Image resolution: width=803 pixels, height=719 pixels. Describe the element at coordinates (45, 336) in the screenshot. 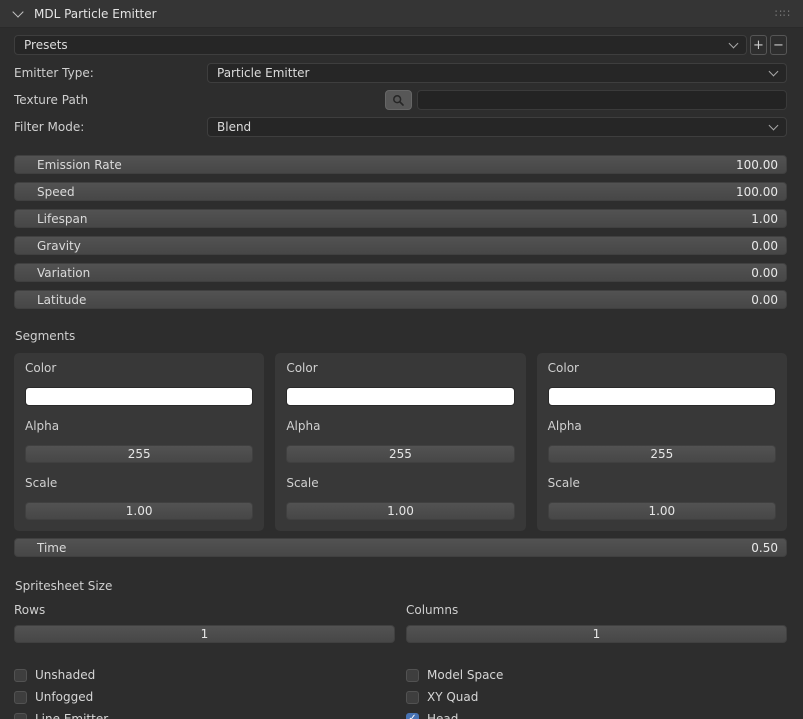

I see `segments-section-label: Segments` at that location.